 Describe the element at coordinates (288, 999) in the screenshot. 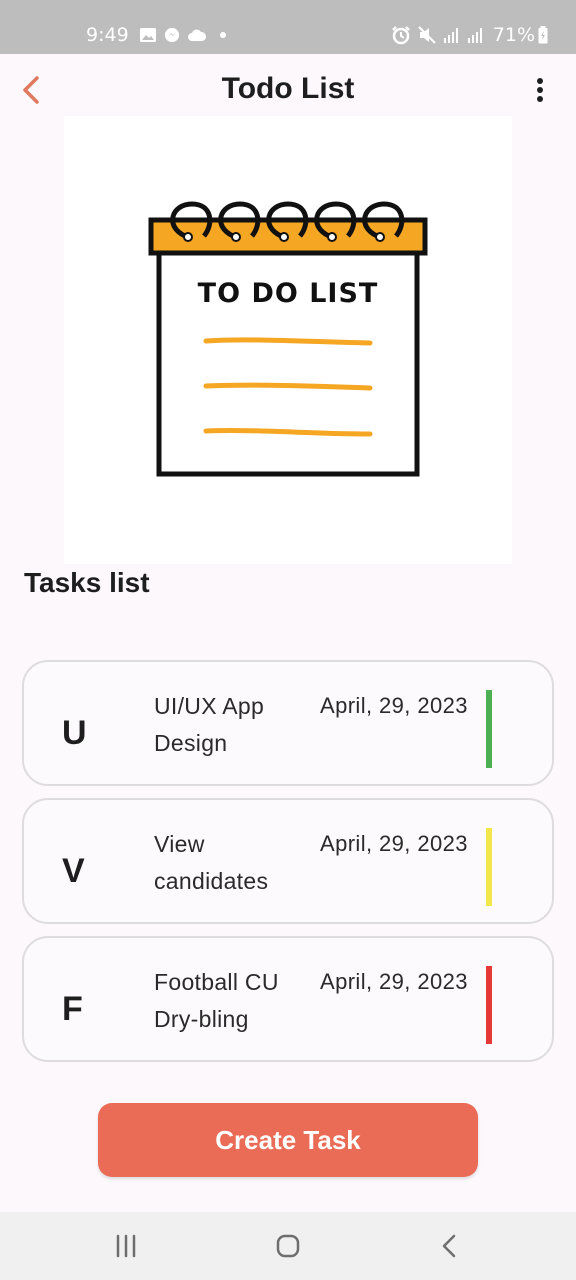

I see `task-card: F Football CU Dry-bling April, 29, 2023` at that location.